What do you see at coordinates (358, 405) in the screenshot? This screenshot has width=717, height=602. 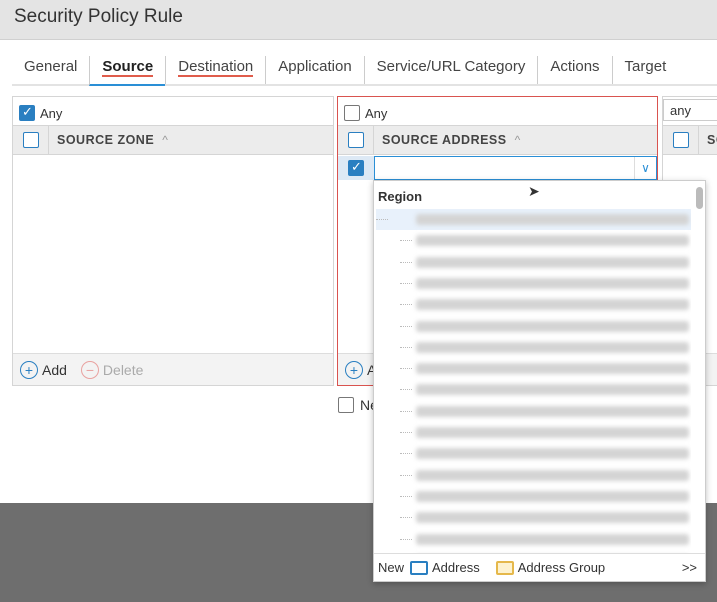 I see `negate-option: Ne` at bounding box center [358, 405].